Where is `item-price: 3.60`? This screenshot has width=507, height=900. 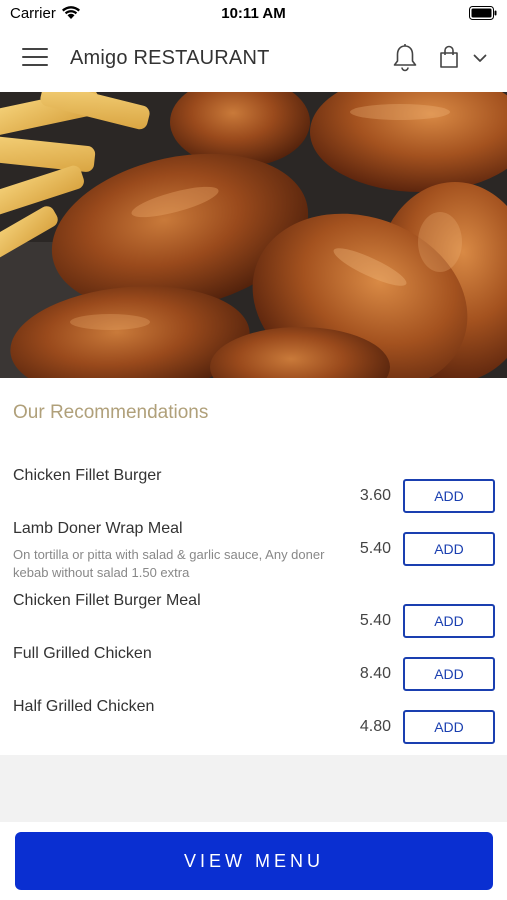
item-price: 3.60 is located at coordinates (375, 495).